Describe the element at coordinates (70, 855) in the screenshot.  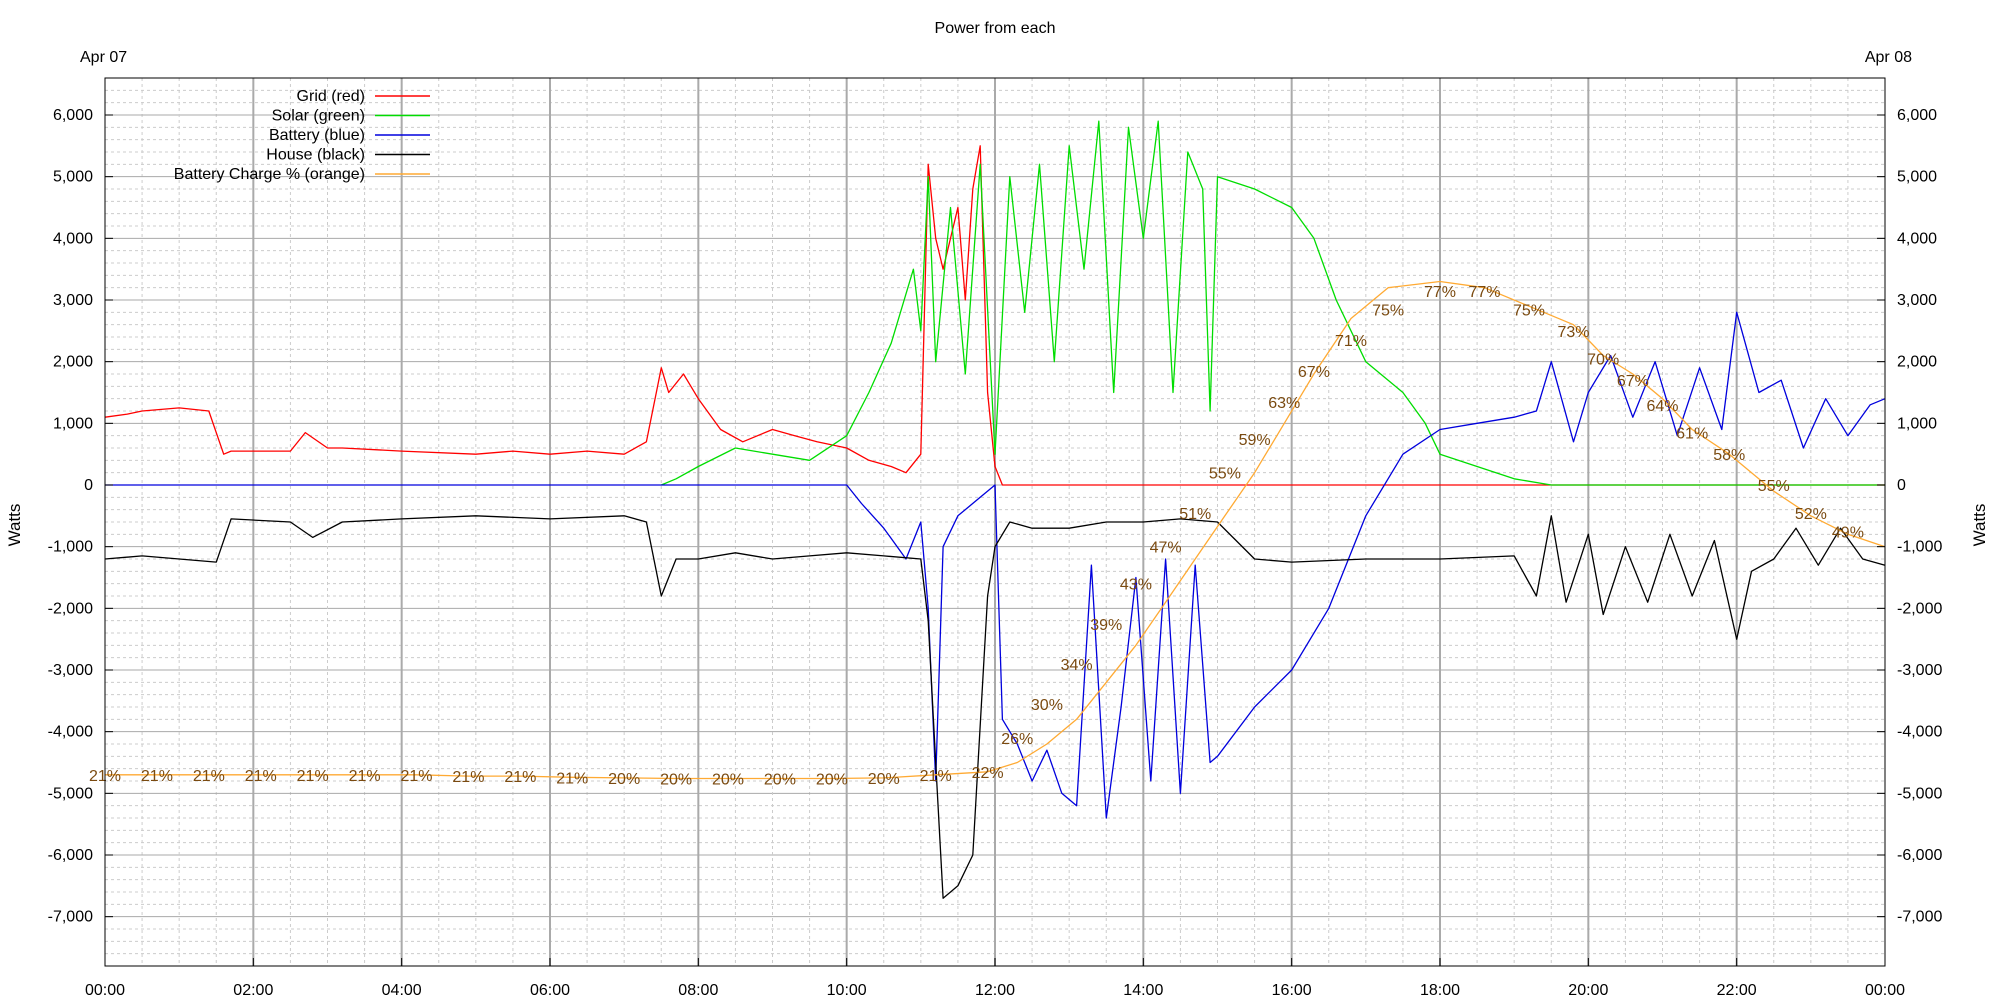
I see `y-tick-label-left: -6,000` at that location.